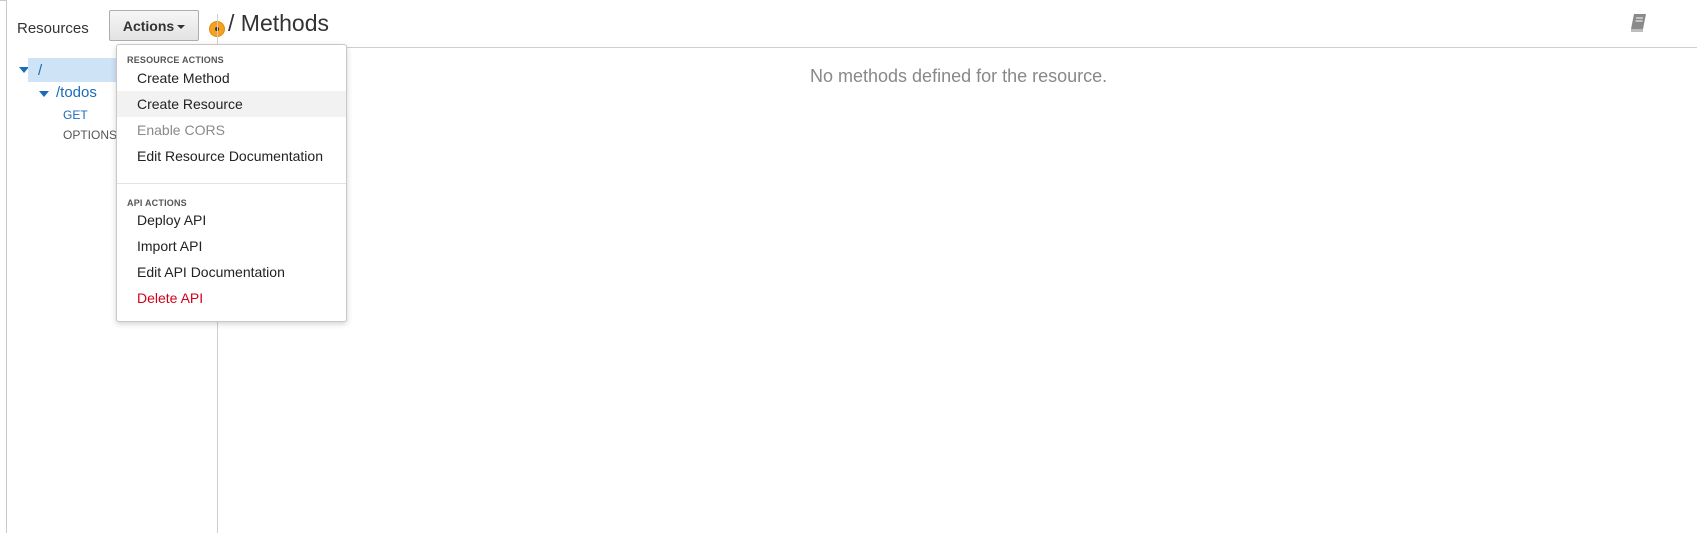 The image size is (1697, 533). What do you see at coordinates (231, 246) in the screenshot?
I see `menu-item-import-api: Import API` at bounding box center [231, 246].